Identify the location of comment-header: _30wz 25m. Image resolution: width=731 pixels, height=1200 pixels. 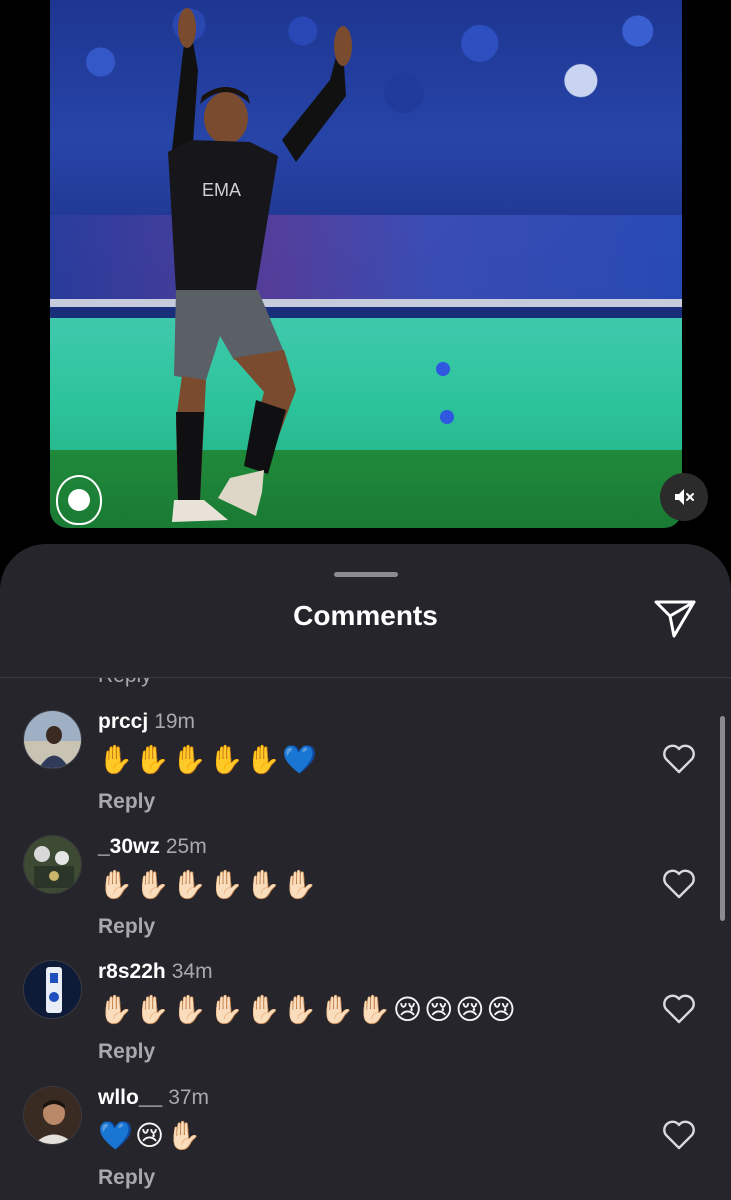
(152, 847).